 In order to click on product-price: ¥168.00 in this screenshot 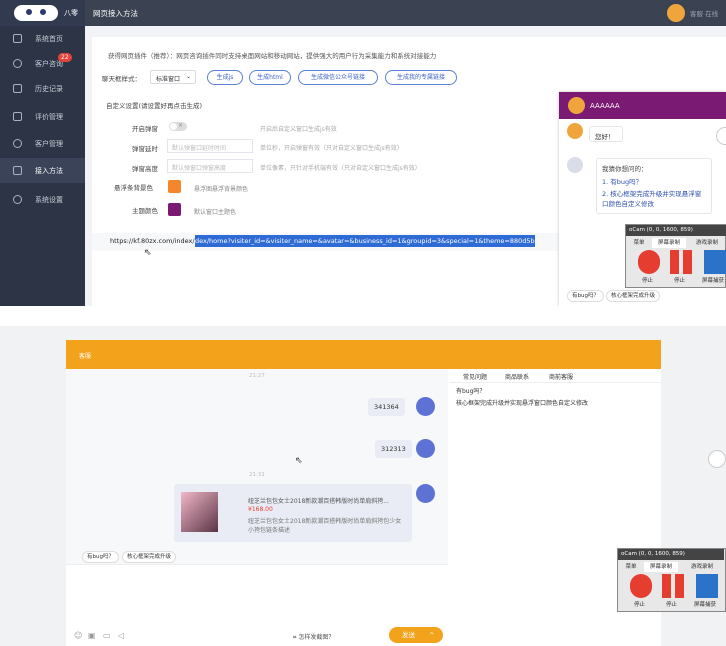, I will do `click(260, 509)`.